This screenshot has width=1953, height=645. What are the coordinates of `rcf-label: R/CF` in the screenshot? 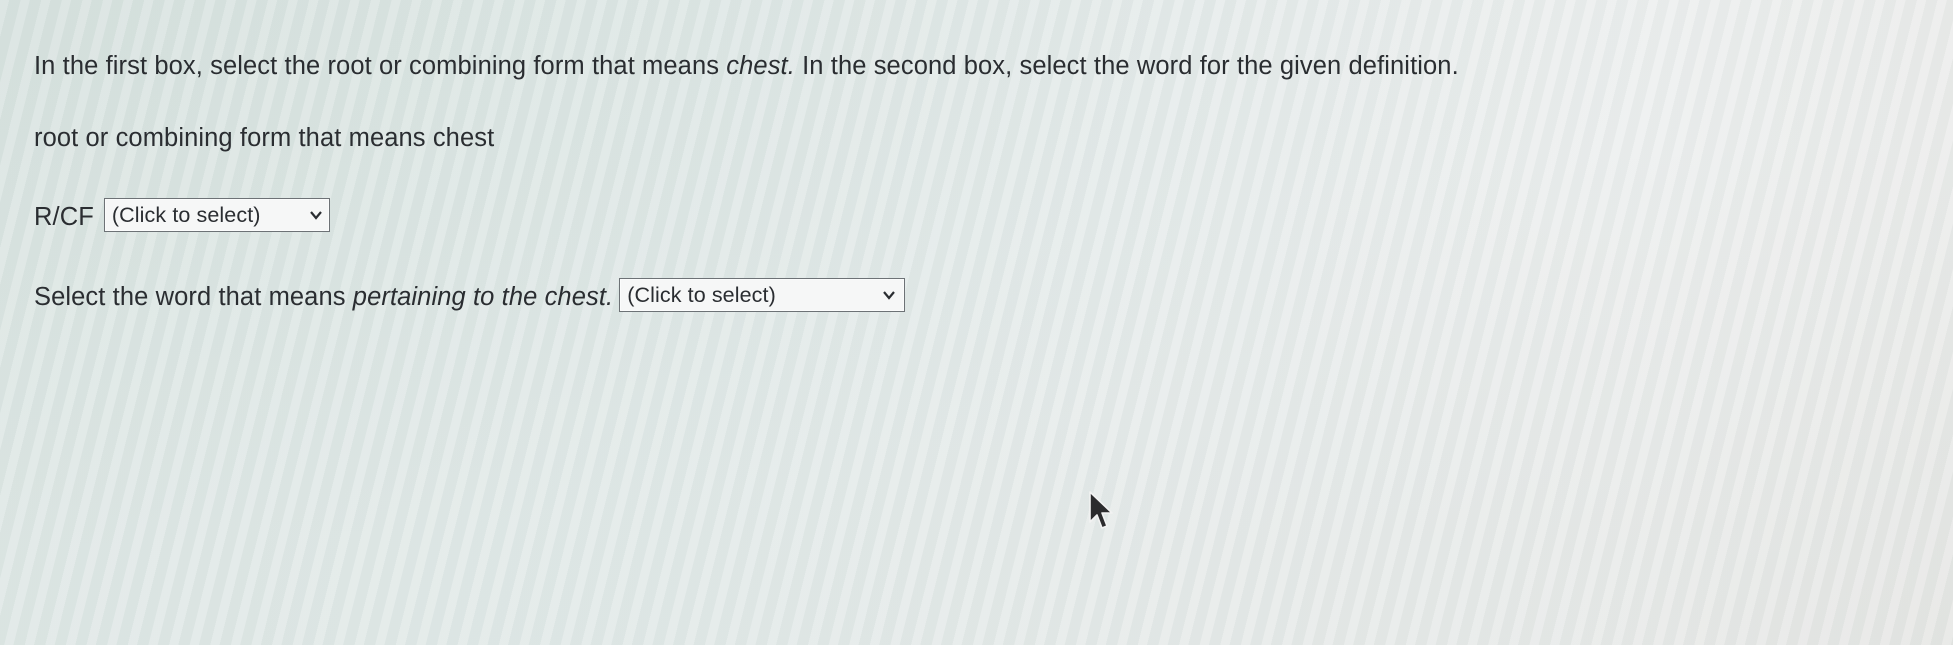 It's located at (64, 217).